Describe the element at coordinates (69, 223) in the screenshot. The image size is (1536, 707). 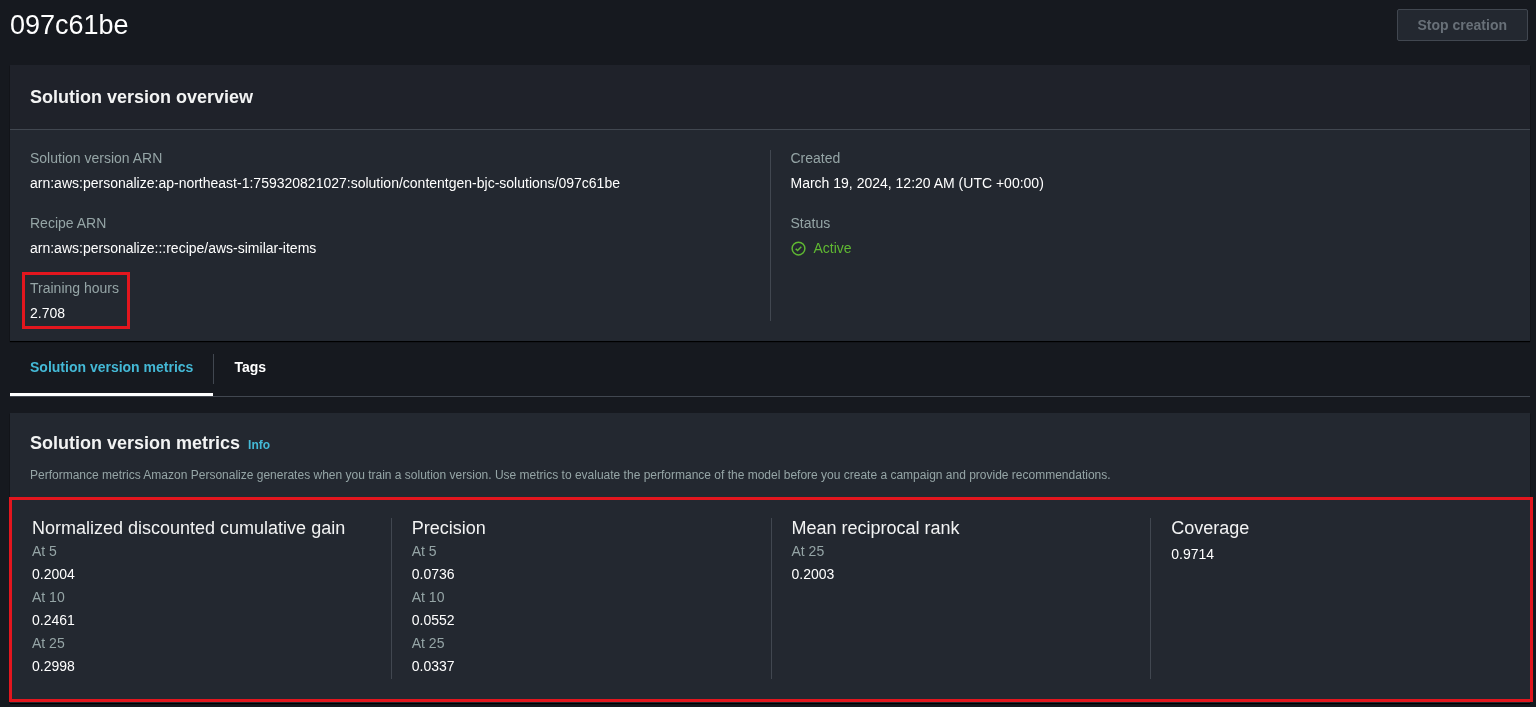
I see `field-label: Recipe ARN` at that location.